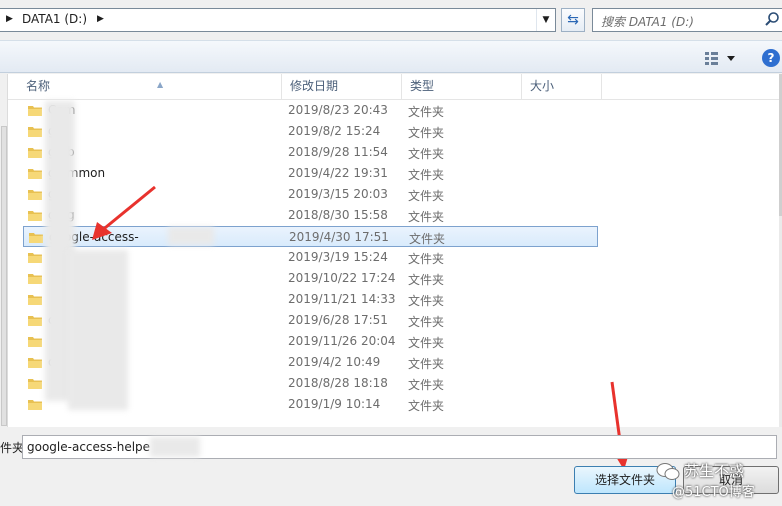 This screenshot has width=782, height=506. Describe the element at coordinates (334, 362) in the screenshot. I see `file-date: 2019/4/2 10:49` at that location.